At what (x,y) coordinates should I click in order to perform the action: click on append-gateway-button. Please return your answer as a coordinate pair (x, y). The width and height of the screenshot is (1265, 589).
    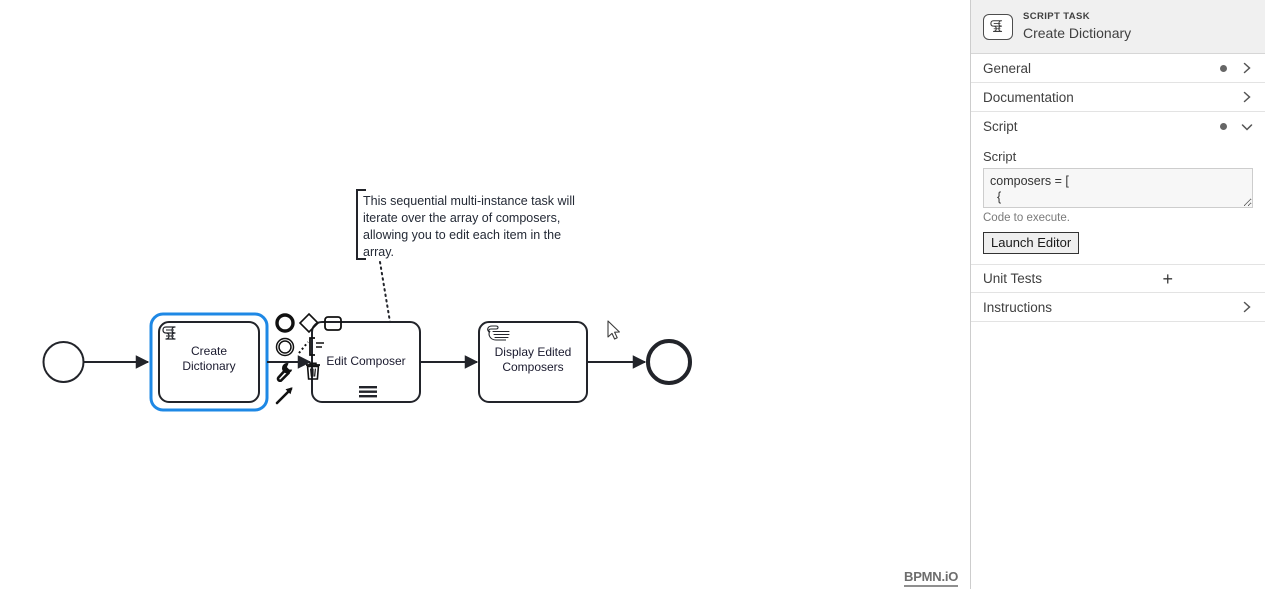
    Looking at the image, I should click on (309, 323).